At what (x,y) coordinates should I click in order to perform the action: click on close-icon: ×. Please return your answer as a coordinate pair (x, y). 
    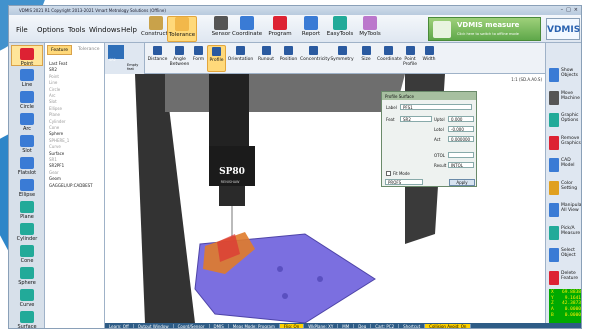
    Looking at the image, I should click on (576, 10).